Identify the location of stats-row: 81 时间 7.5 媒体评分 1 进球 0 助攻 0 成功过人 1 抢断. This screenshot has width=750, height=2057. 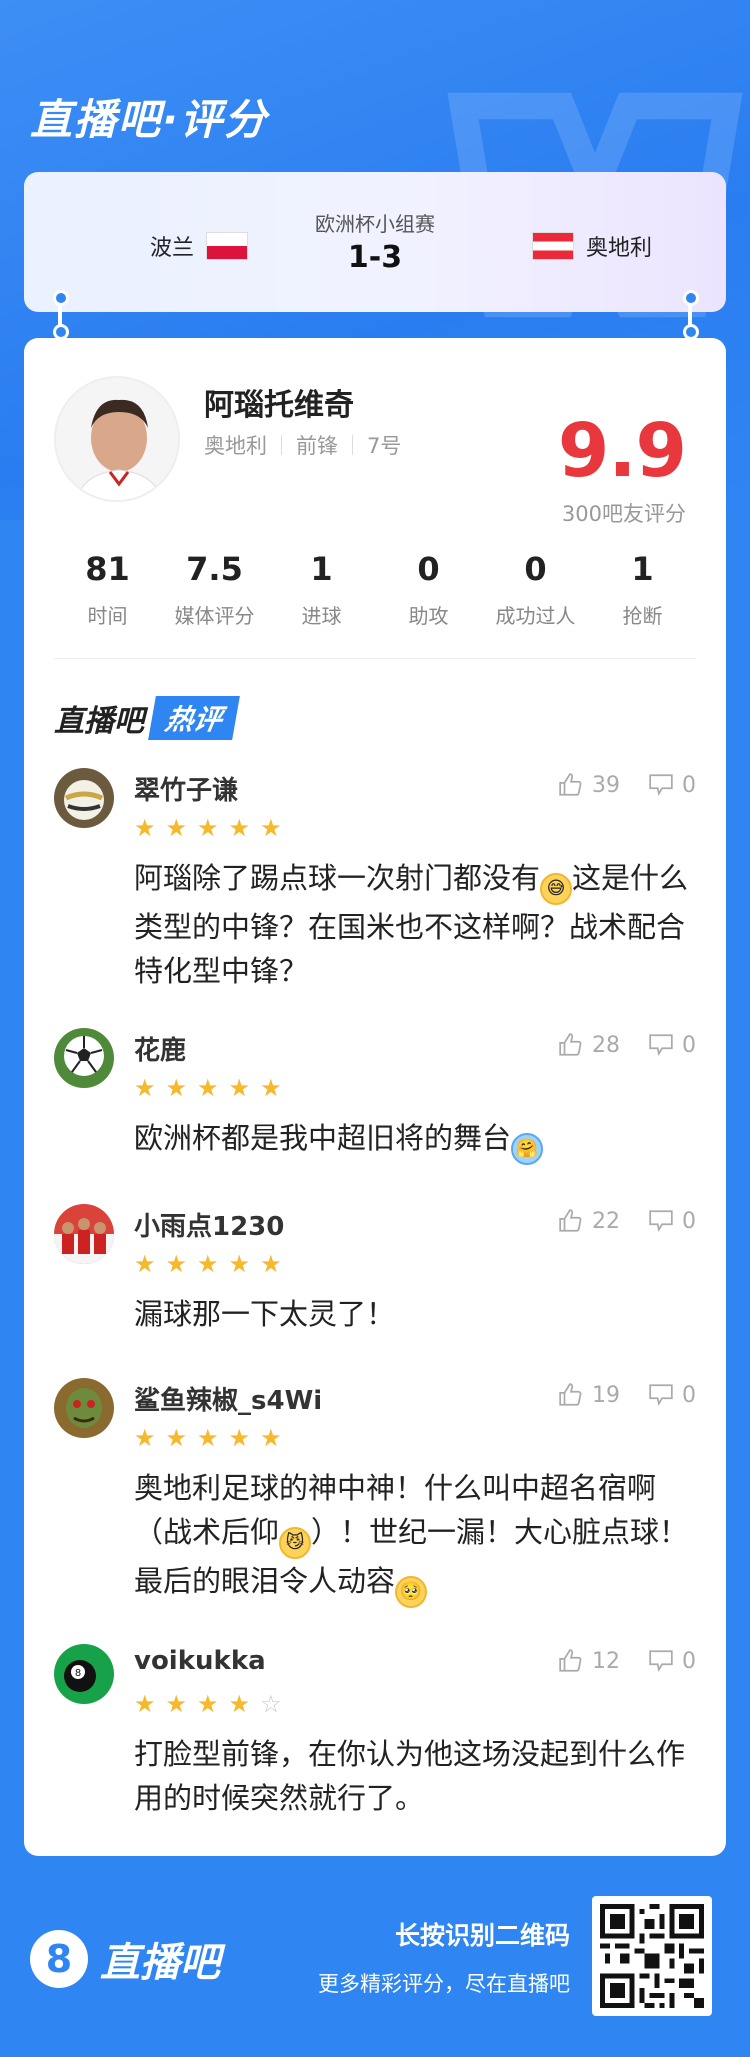
(375, 589).